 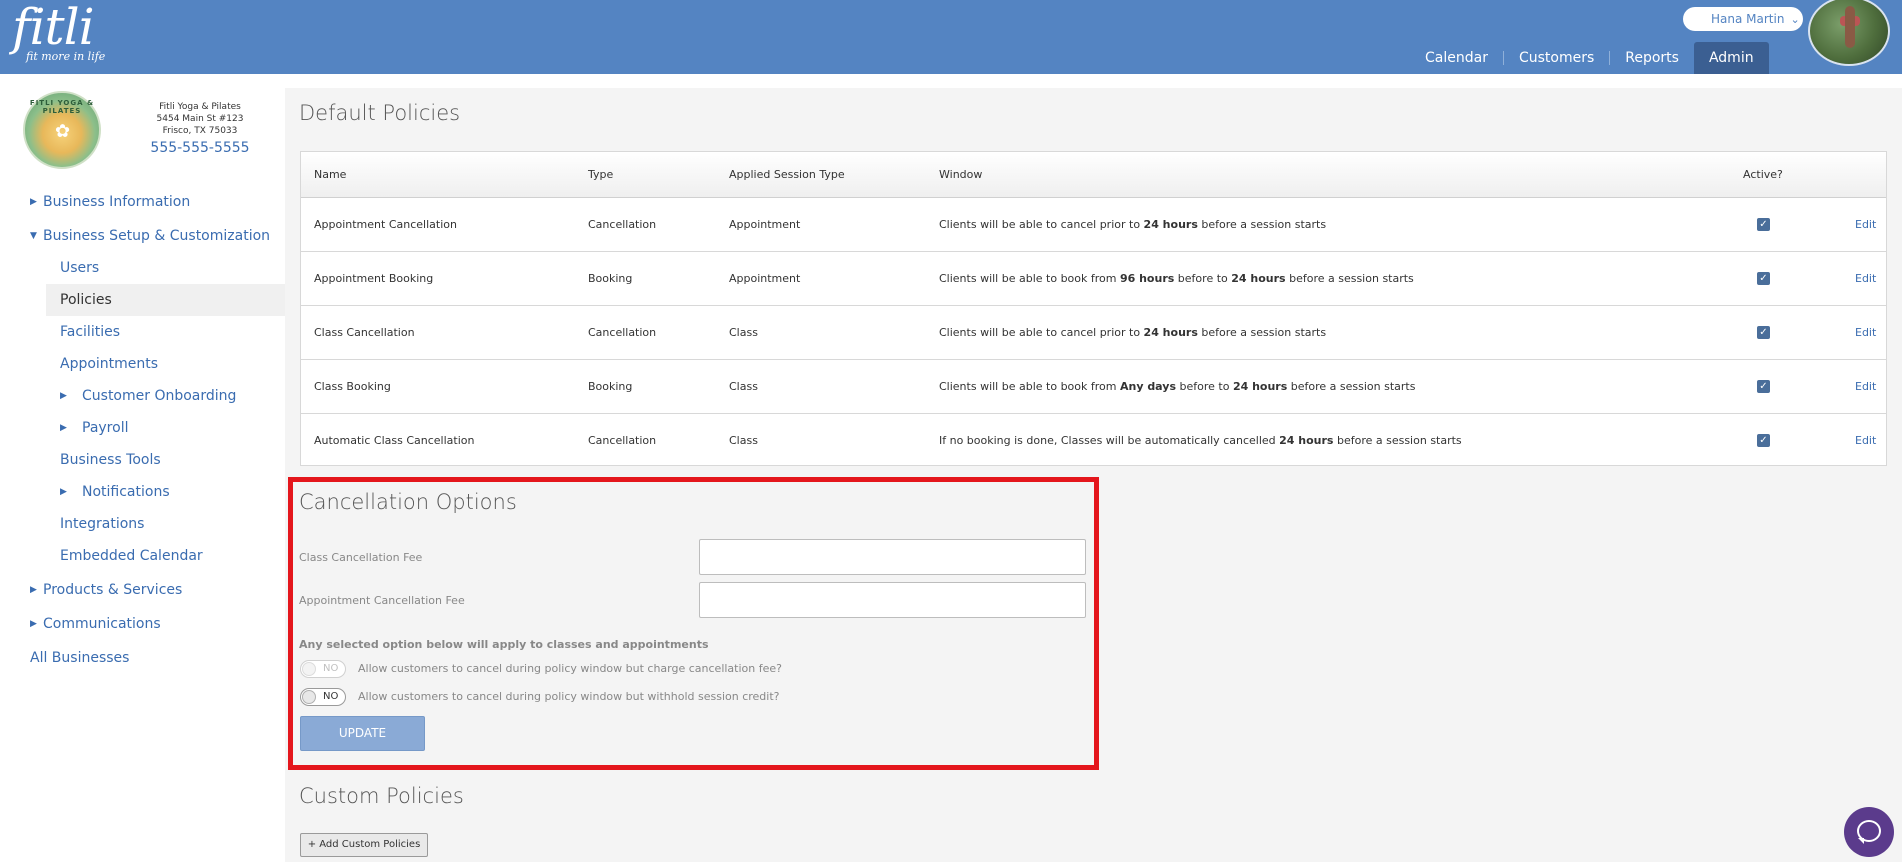 What do you see at coordinates (159, 396) in the screenshot?
I see `sidebar-item-label: Customer Onboarding` at bounding box center [159, 396].